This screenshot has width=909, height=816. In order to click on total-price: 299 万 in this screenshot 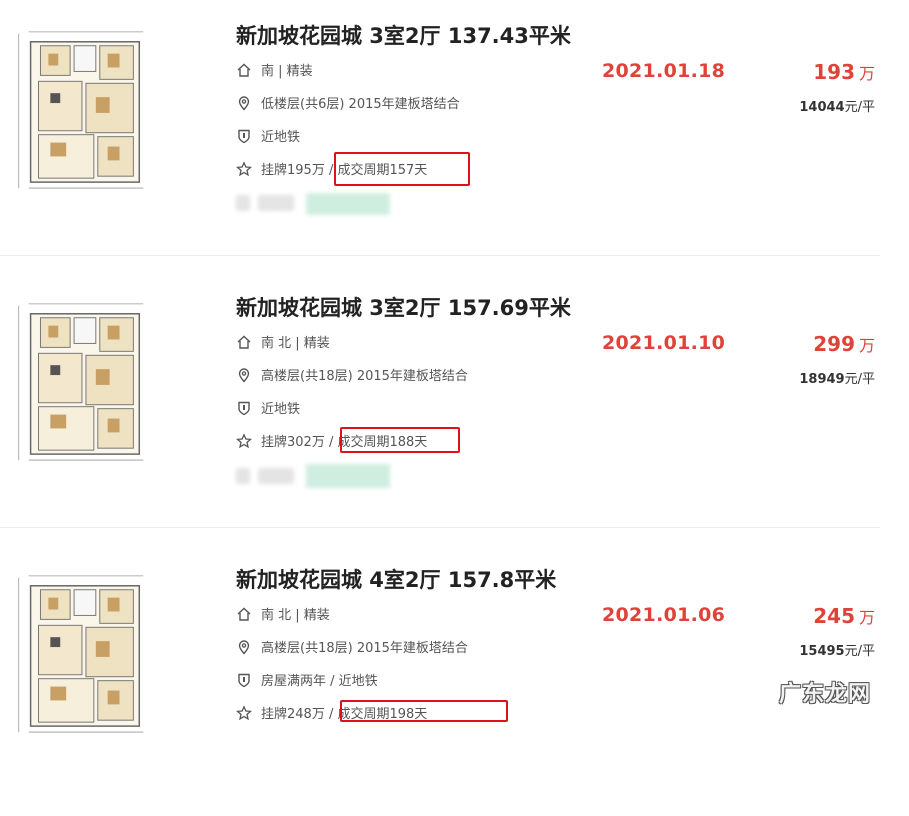, I will do `click(844, 344)`.